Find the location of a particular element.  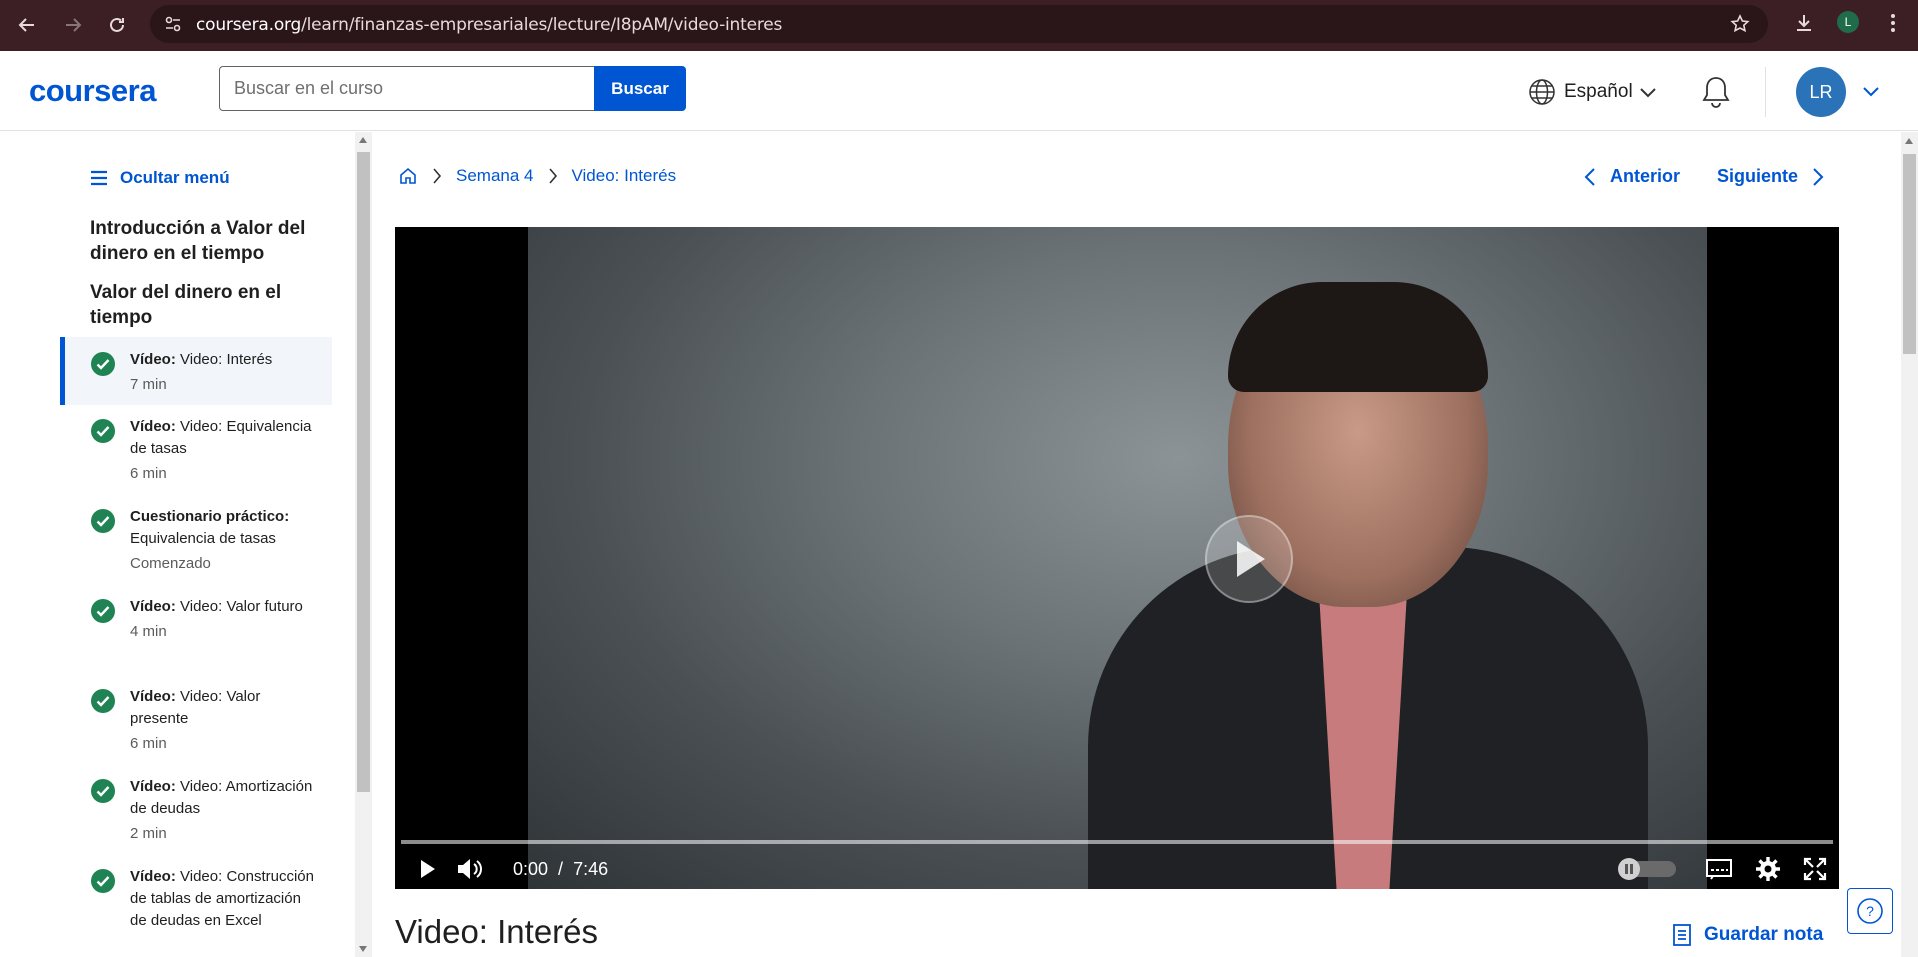

search-input is located at coordinates (406, 88).